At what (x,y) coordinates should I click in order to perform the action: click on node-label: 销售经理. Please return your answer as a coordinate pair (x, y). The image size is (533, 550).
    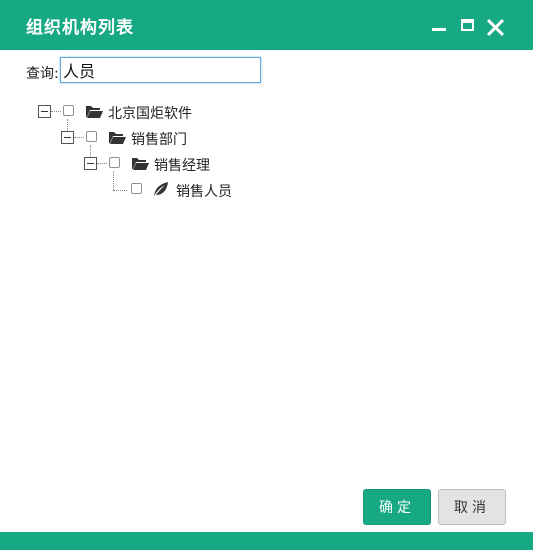
    Looking at the image, I should click on (182, 165).